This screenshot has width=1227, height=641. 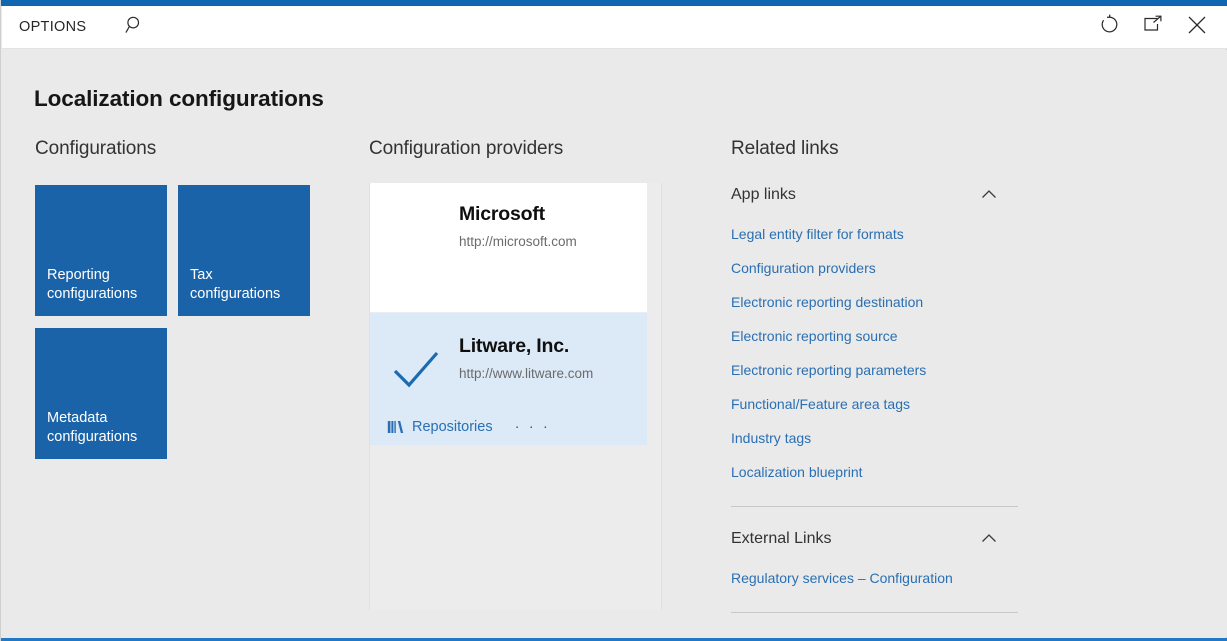 I want to click on repositories-label: Repositories, so click(x=452, y=427).